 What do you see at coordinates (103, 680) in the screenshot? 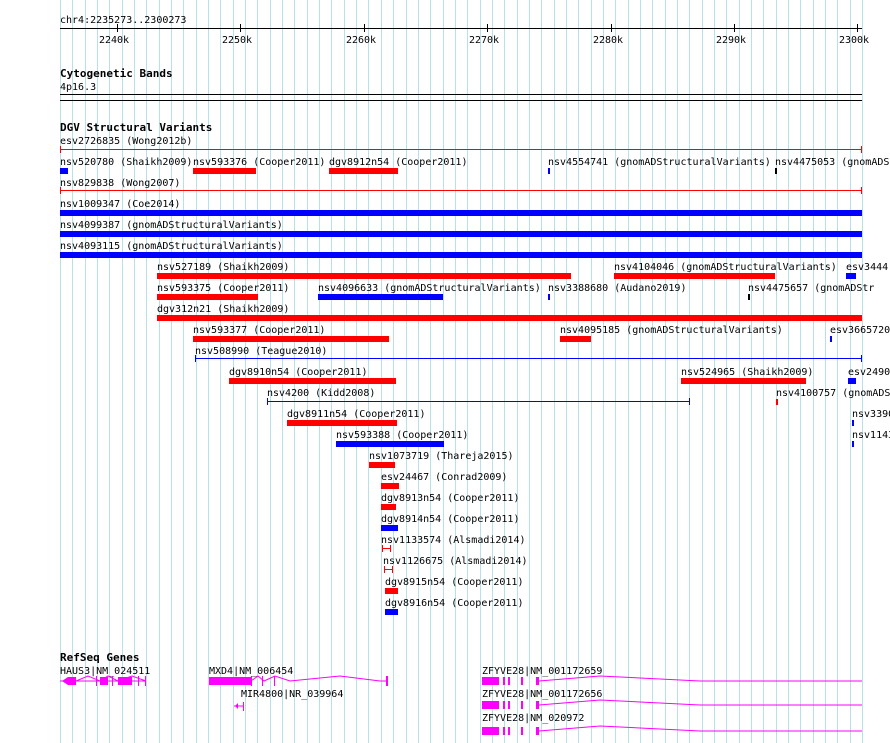
I see `gene-model-haus3` at bounding box center [103, 680].